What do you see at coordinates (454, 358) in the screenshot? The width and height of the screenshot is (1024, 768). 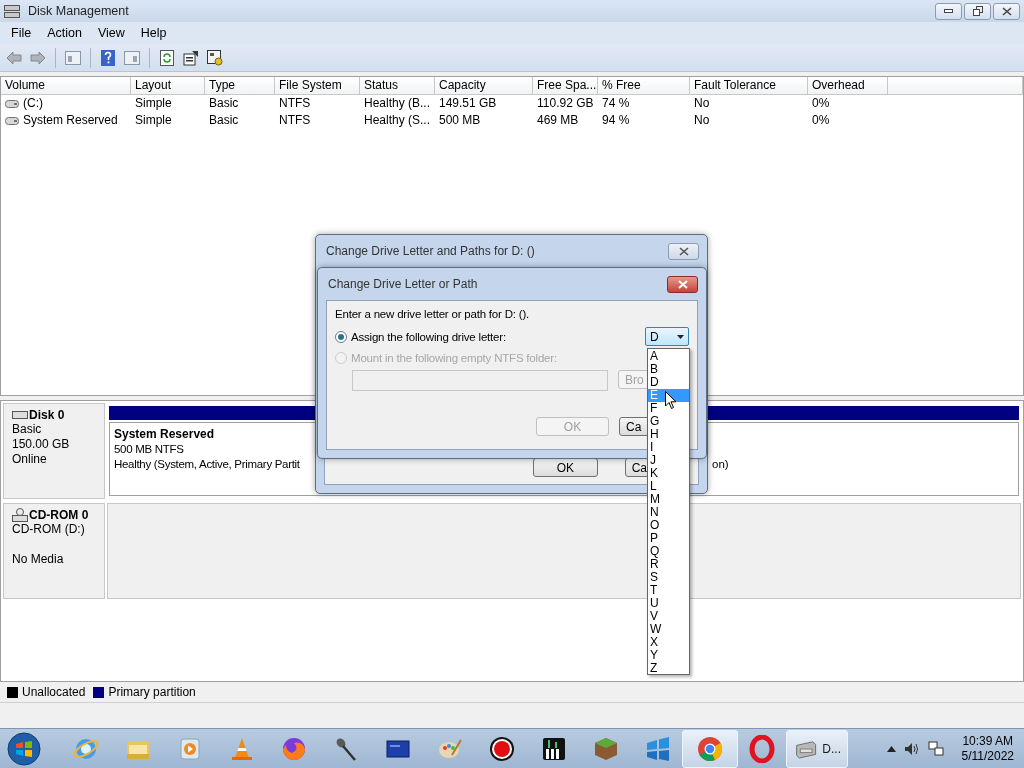 I see `radio-label: Mount in the following empty NTFS folder:` at bounding box center [454, 358].